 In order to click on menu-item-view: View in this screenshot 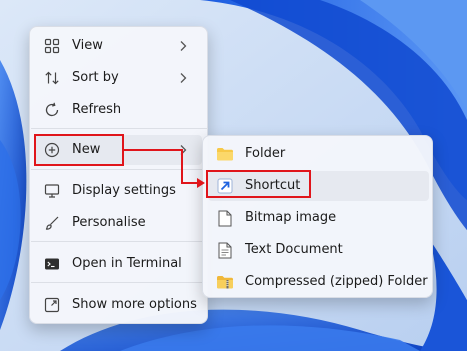, I will do `click(118, 46)`.